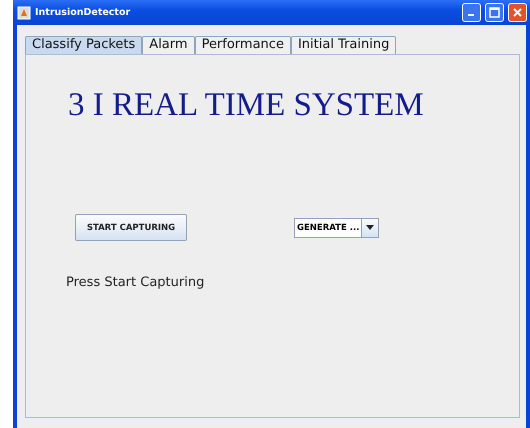 Image resolution: width=530 pixels, height=428 pixels. Describe the element at coordinates (246, 105) in the screenshot. I see `heading: 3 I REAL TIME SYSTEM` at that location.